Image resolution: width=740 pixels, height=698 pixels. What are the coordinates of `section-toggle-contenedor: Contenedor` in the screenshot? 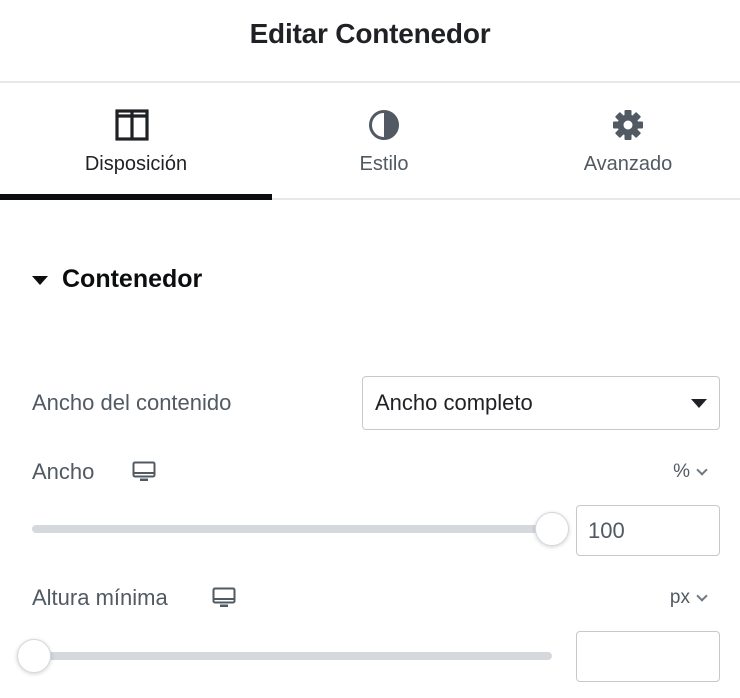 It's located at (117, 279).